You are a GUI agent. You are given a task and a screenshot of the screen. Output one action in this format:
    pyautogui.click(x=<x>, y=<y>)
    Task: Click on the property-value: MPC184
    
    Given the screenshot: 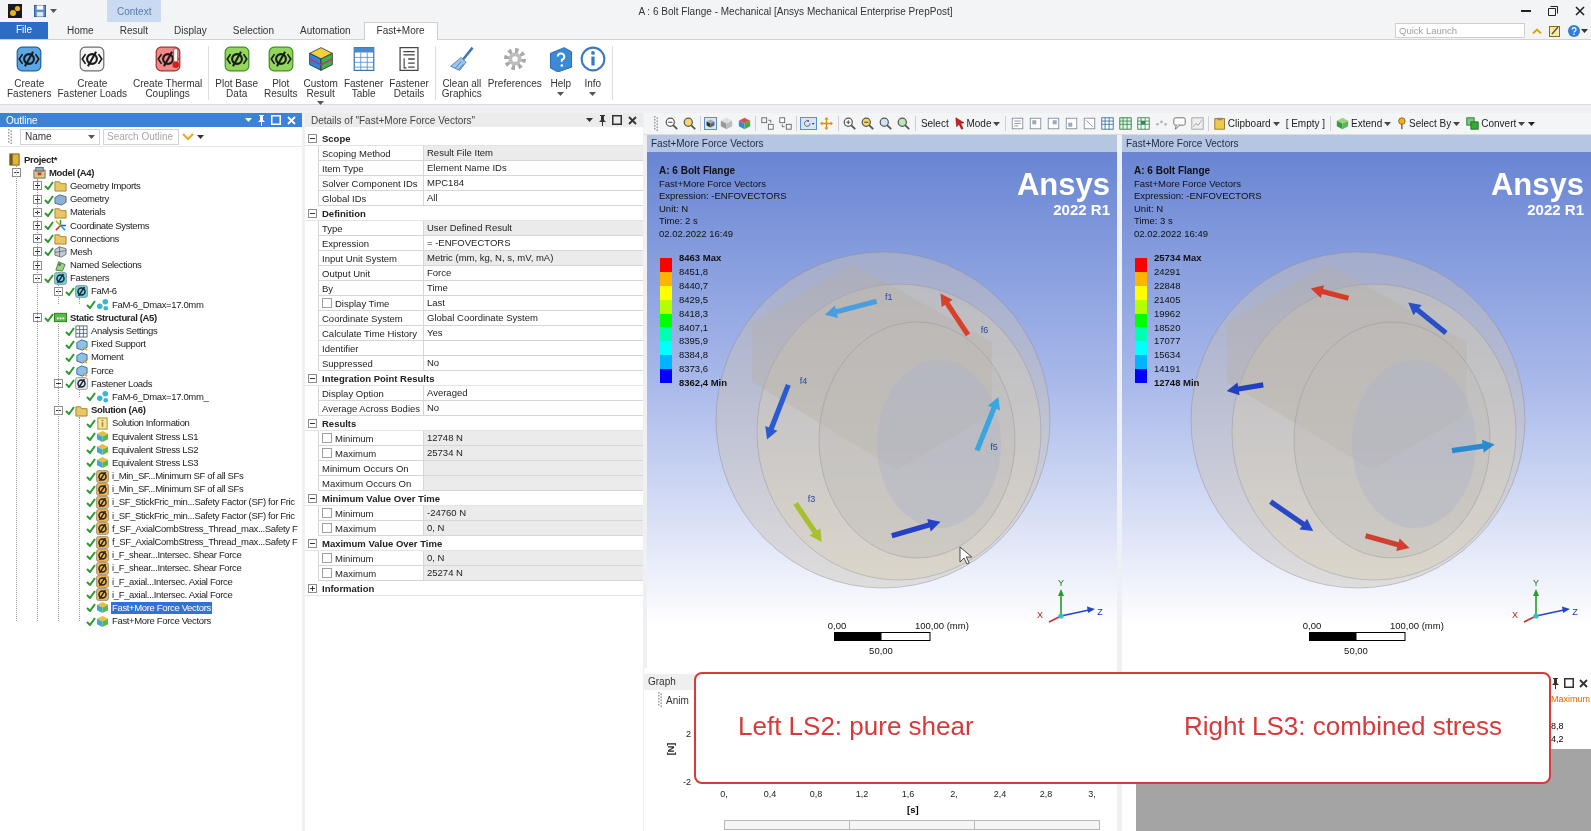 What is the action you would take?
    pyautogui.click(x=533, y=183)
    